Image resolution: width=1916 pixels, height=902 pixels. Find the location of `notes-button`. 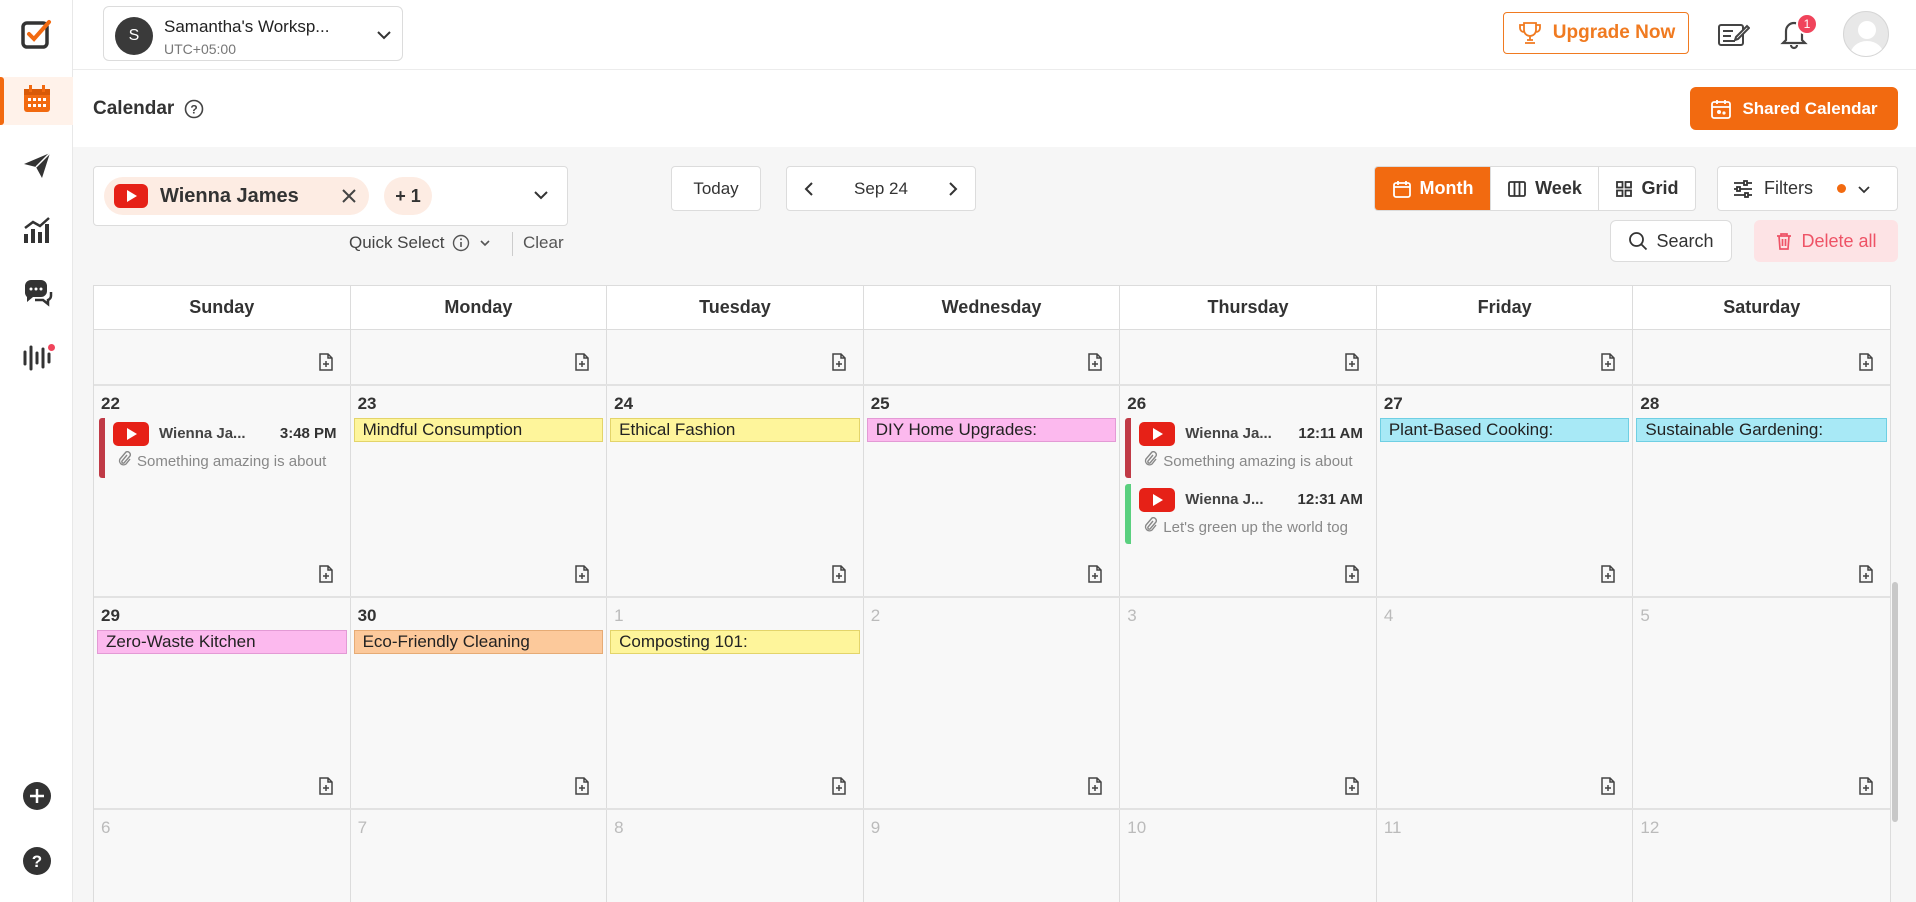

notes-button is located at coordinates (1733, 34).